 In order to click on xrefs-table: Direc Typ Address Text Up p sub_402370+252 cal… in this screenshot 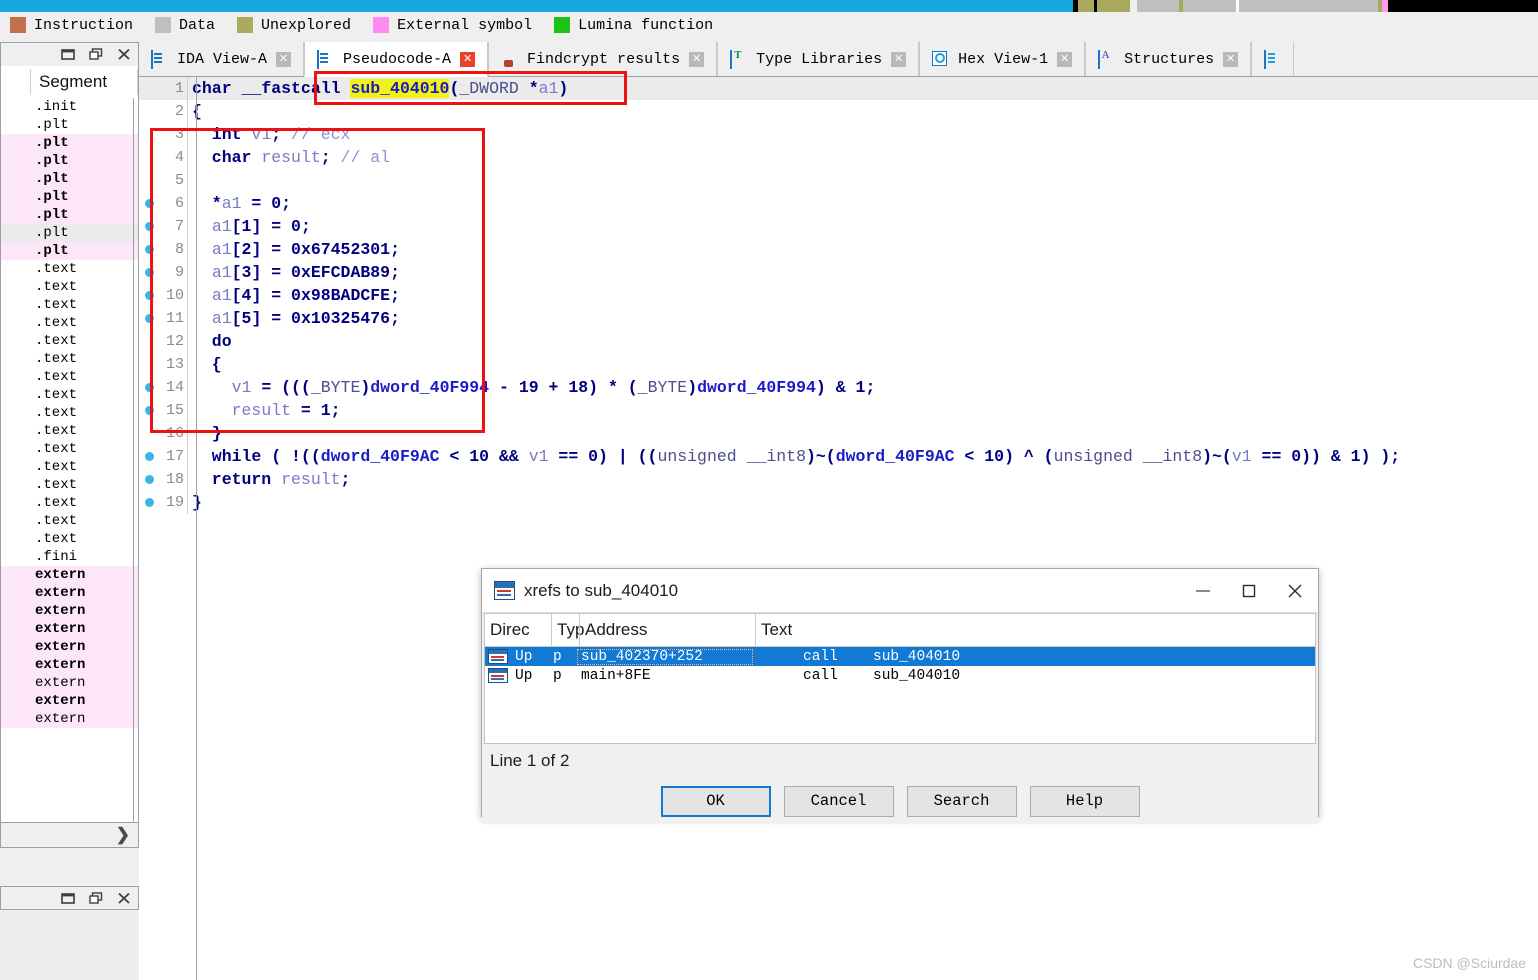, I will do `click(900, 678)`.